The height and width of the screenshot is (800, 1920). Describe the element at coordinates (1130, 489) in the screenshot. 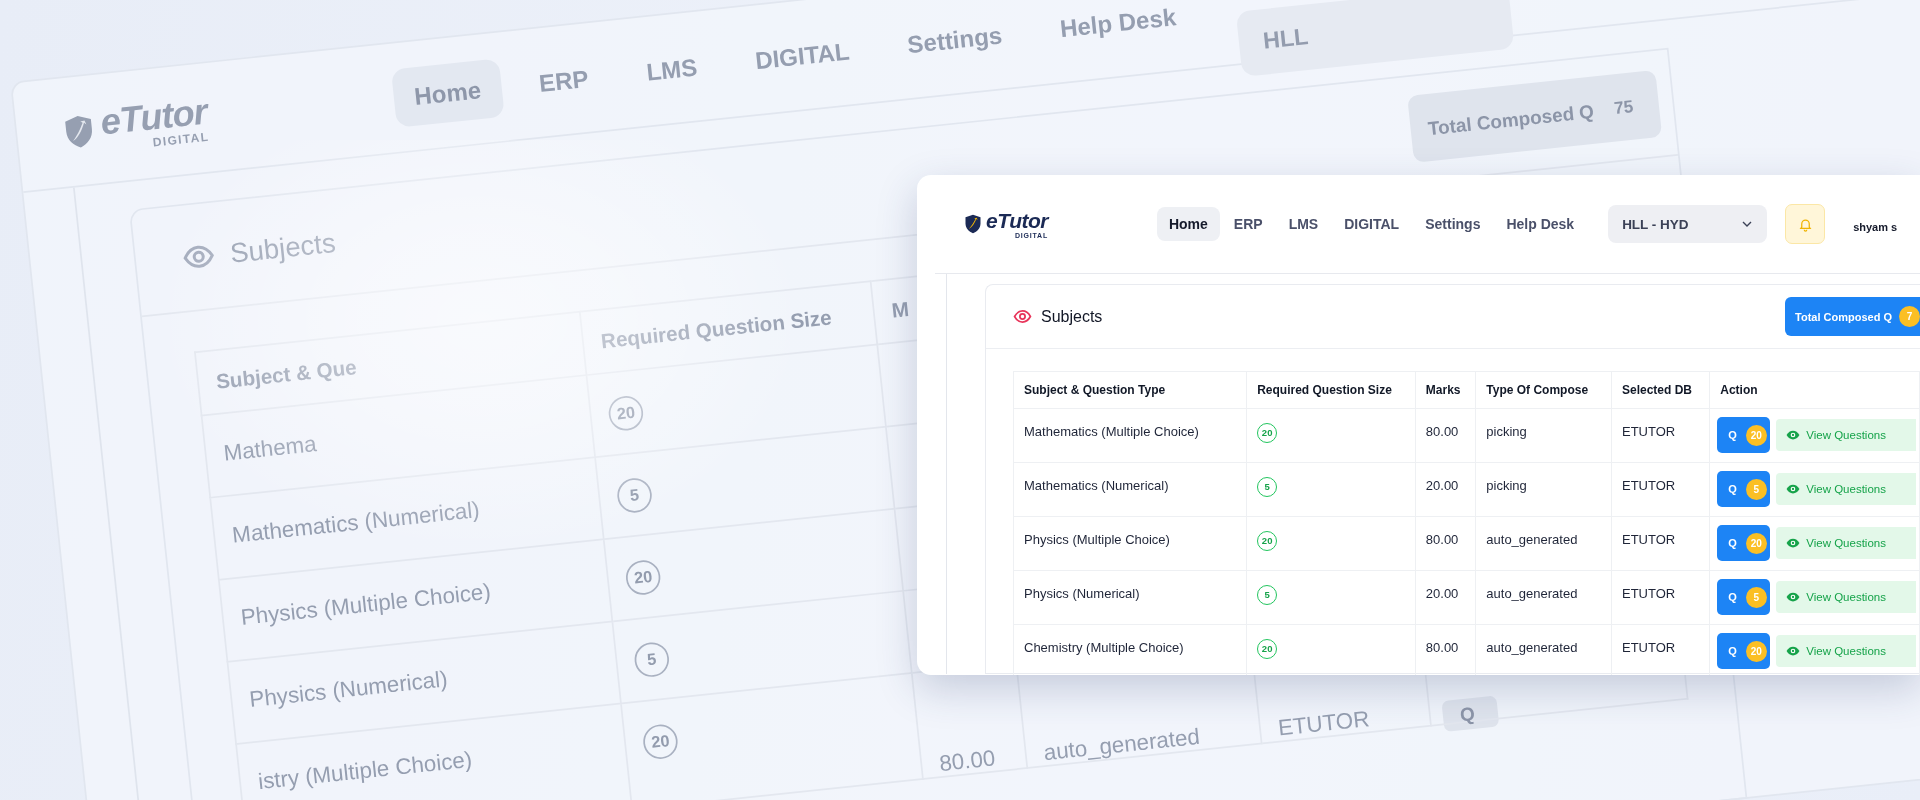

I see `table-cell: Mathematics (Numerical)` at that location.